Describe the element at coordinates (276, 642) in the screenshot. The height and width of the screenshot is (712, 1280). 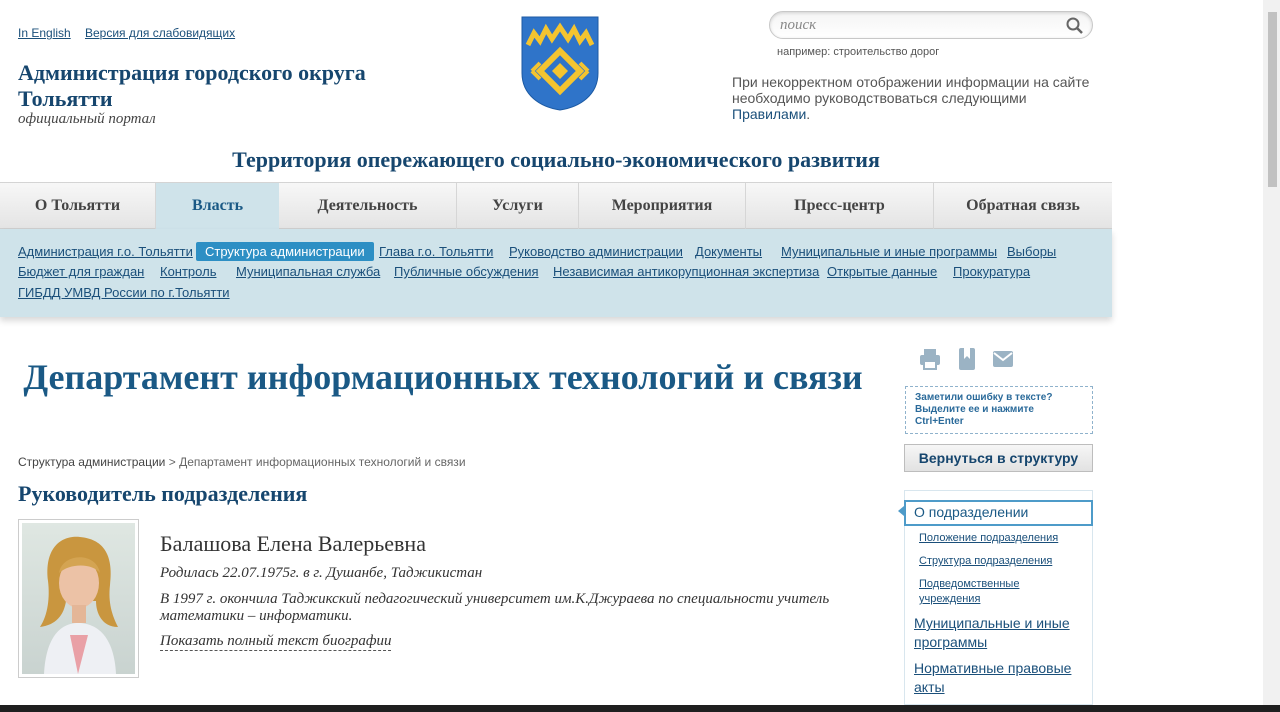
I see `show-full-bio-link: Показать полный текст биографии` at that location.